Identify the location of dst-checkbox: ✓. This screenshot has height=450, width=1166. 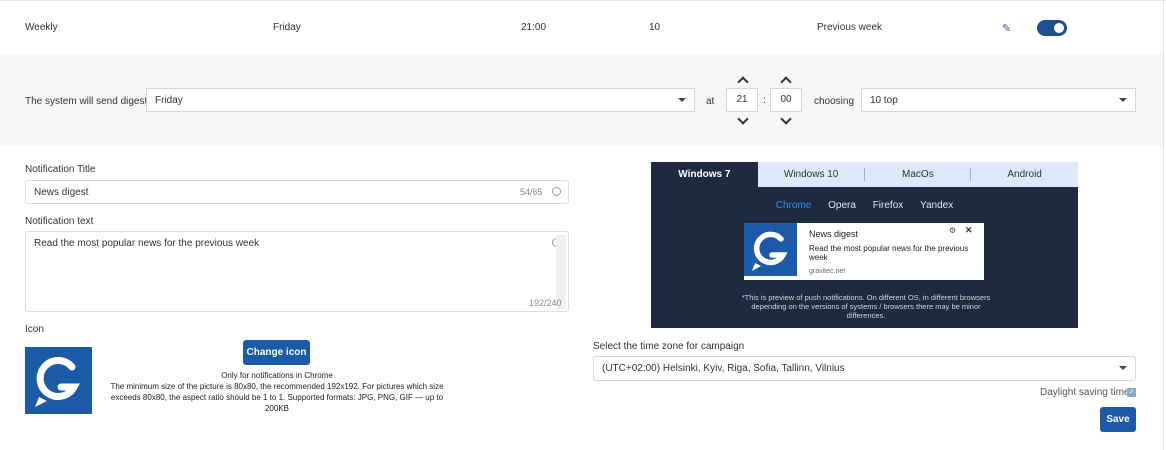
(1131, 392).